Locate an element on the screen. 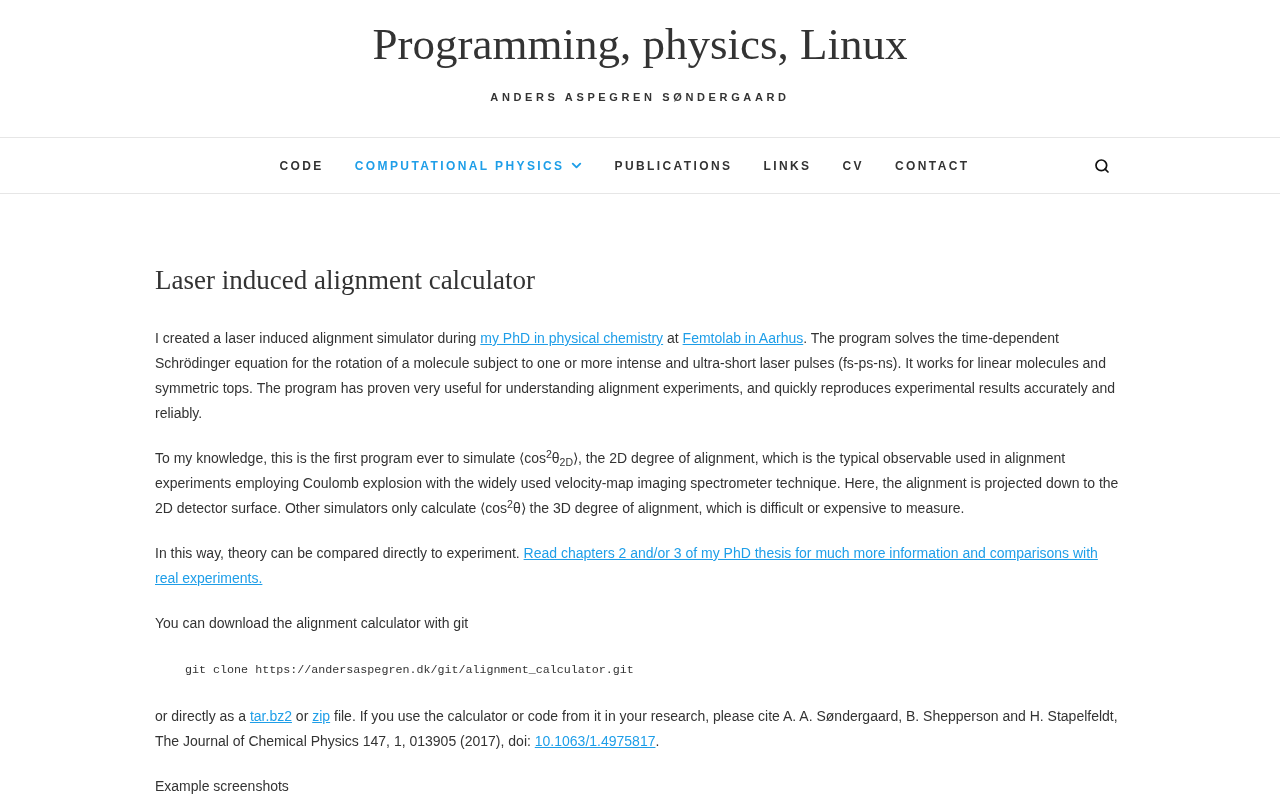 This screenshot has height=800, width=1280. text-link: 10.1063/1.4975817 is located at coordinates (595, 741).